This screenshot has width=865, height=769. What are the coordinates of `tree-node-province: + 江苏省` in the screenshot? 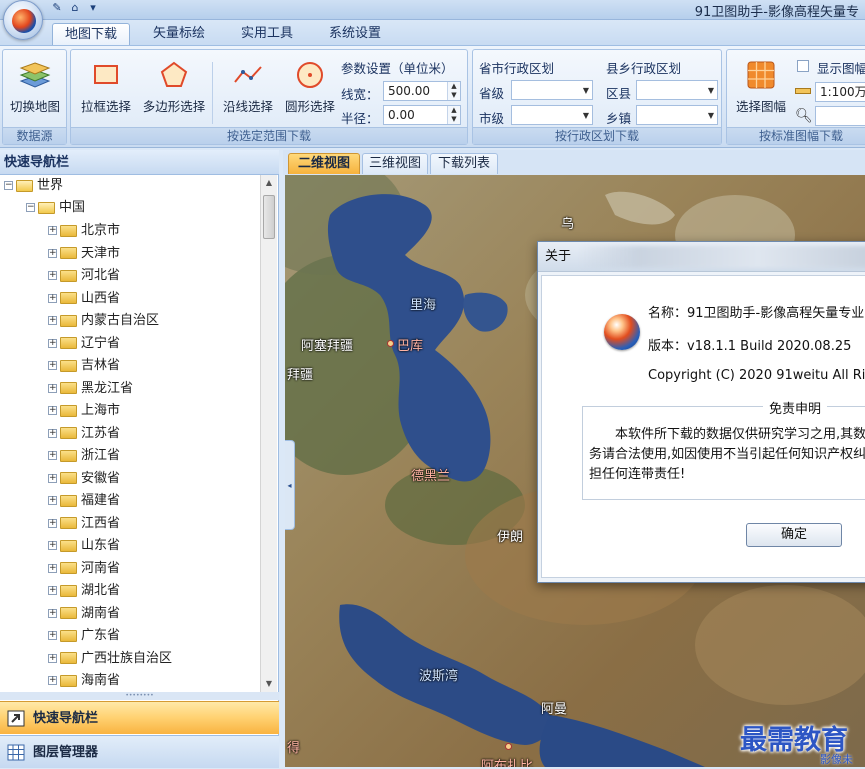 It's located at (84, 434).